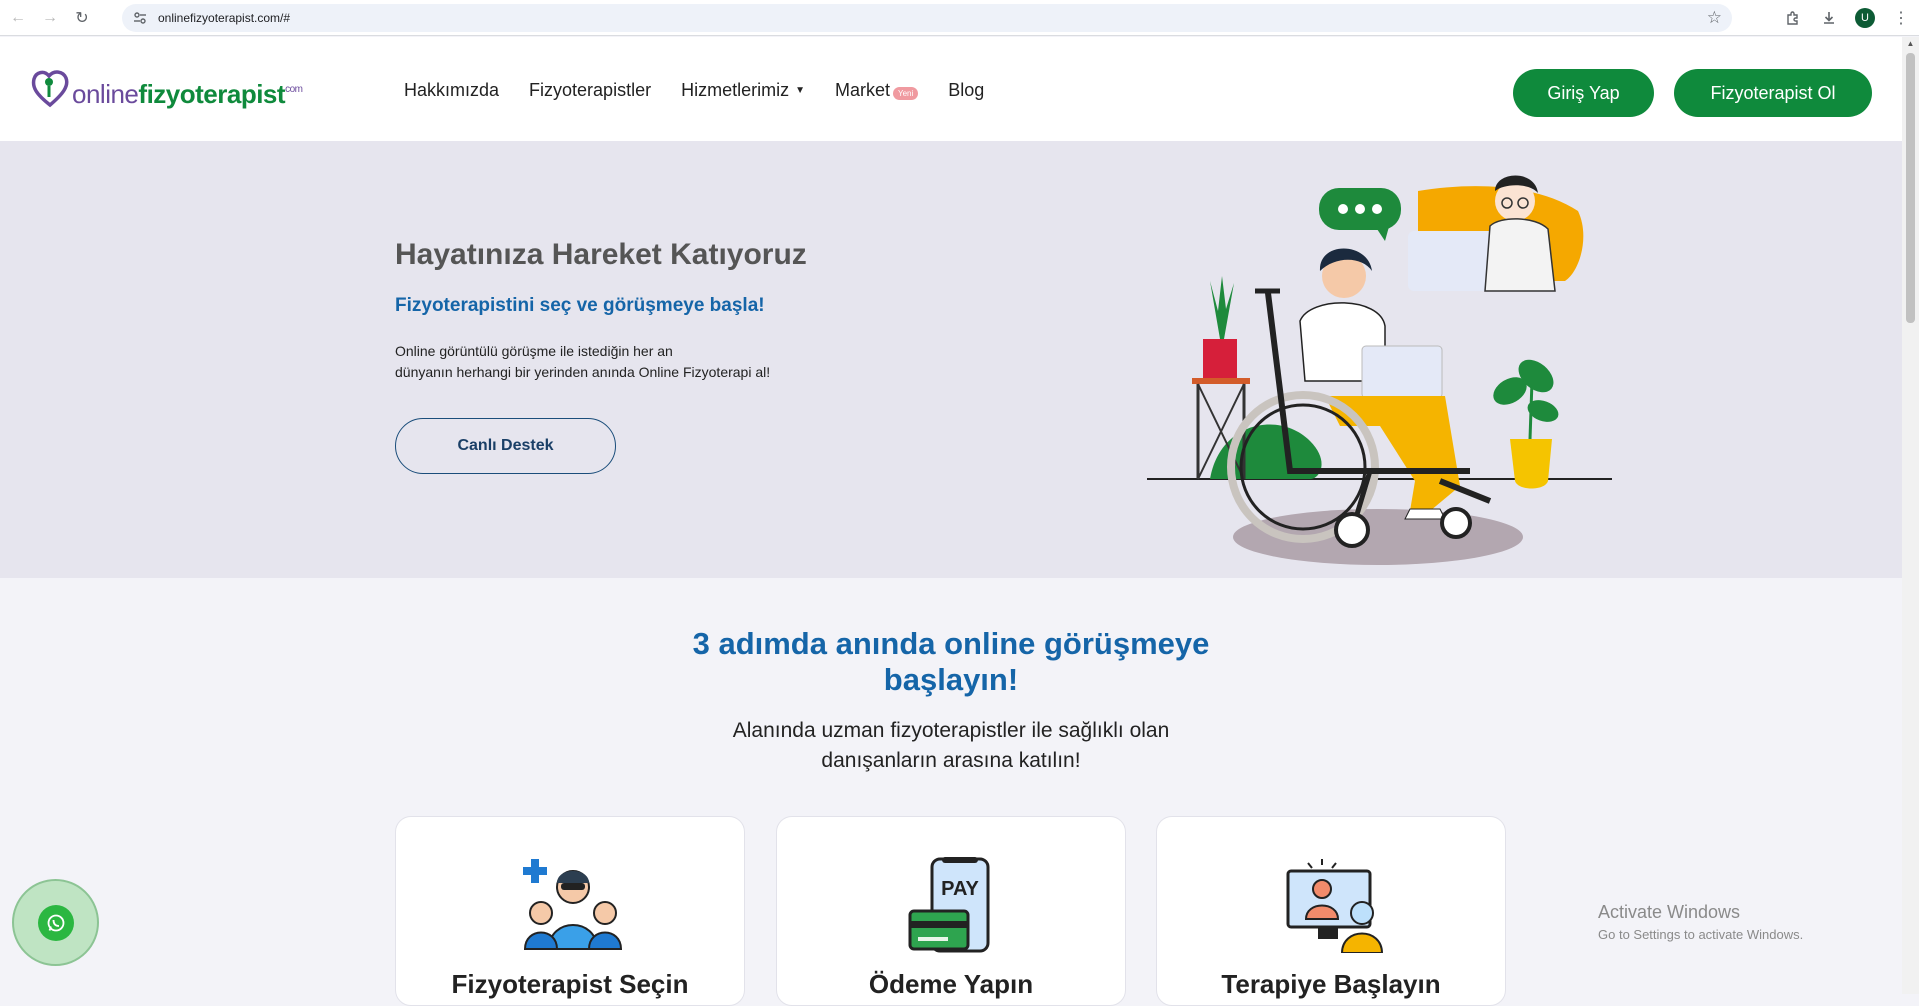 This screenshot has height=1006, width=1919. What do you see at coordinates (1773, 93) in the screenshot?
I see `become-physiotherapist-button: Fizyoterapist Ol` at bounding box center [1773, 93].